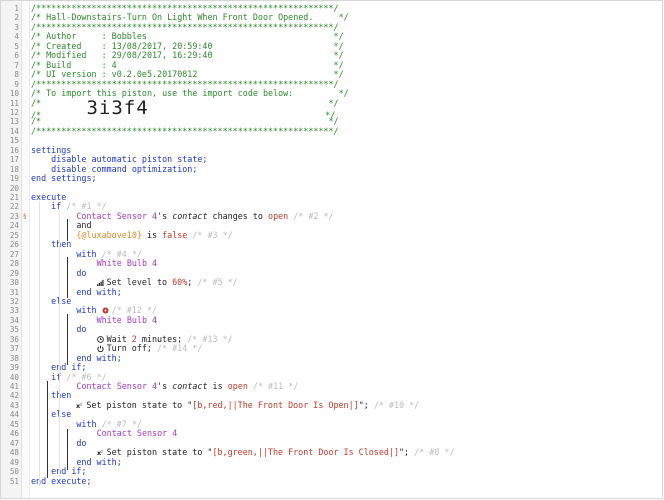 This screenshot has width=664, height=500. What do you see at coordinates (14, 453) in the screenshot?
I see `line-number: 48` at bounding box center [14, 453].